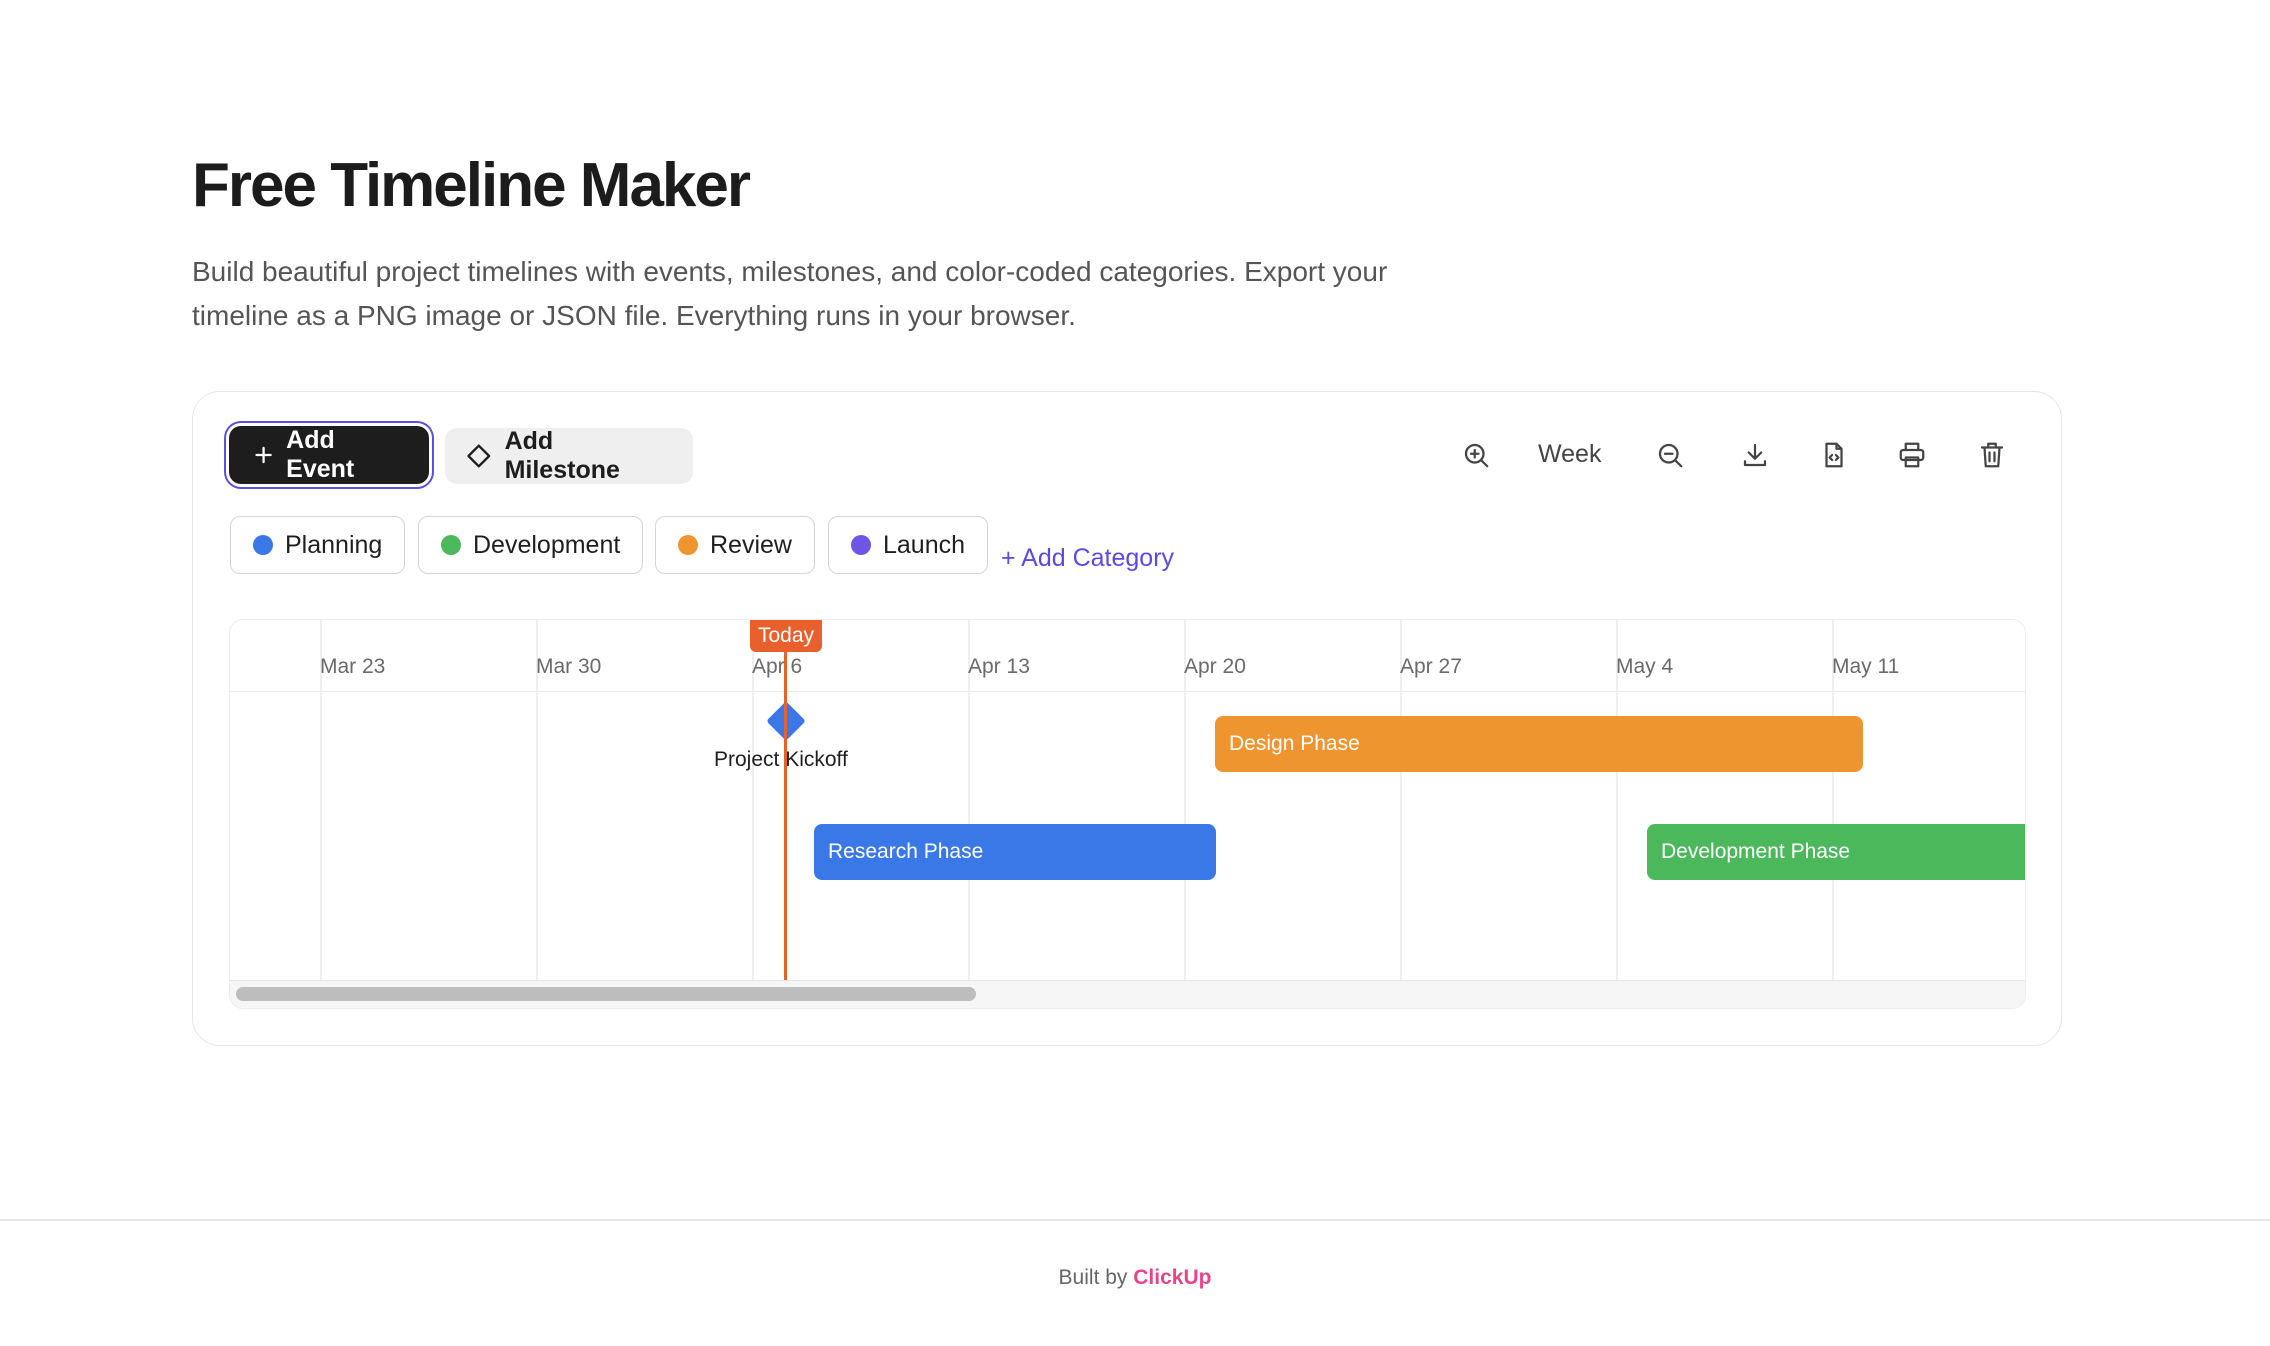  Describe the element at coordinates (1127, 656) in the screenshot. I see `timeline-header` at that location.